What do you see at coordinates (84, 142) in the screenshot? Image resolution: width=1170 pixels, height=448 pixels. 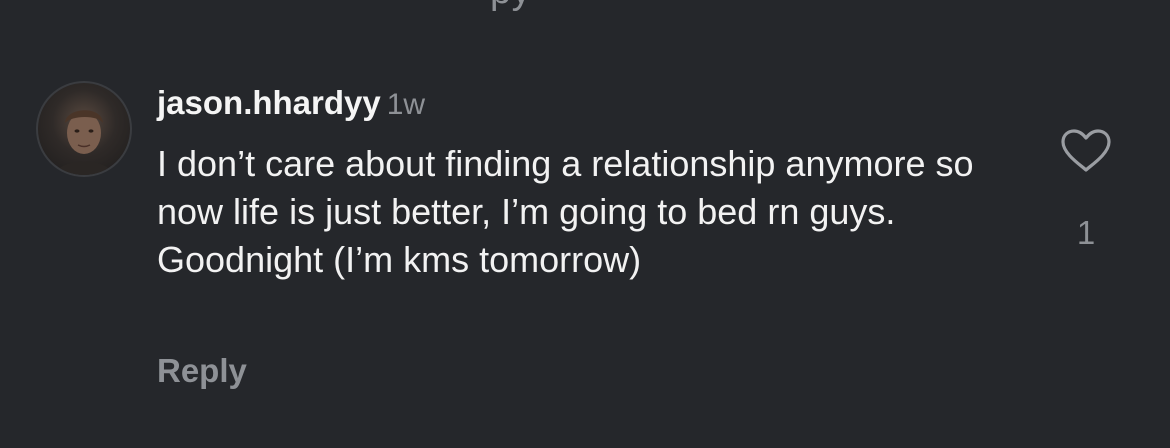 I see `user-photo-avatar` at bounding box center [84, 142].